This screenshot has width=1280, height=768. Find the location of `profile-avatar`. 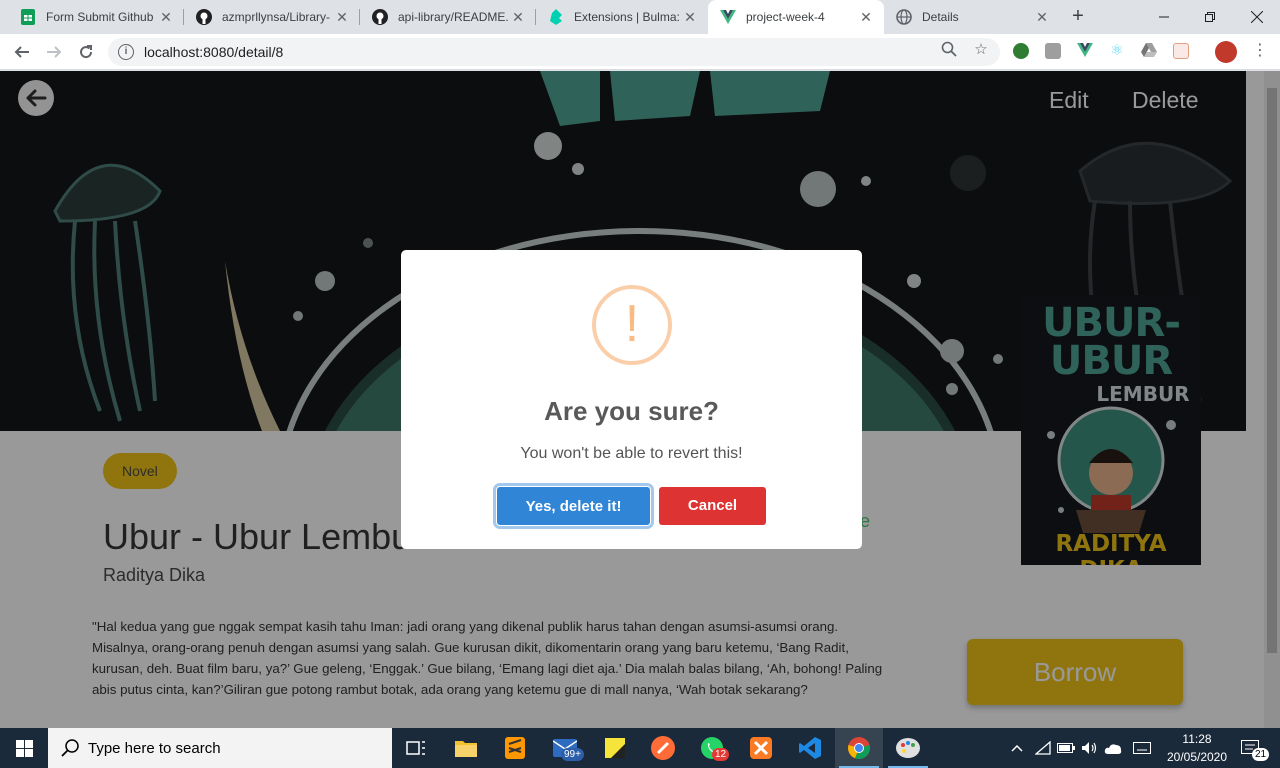

profile-avatar is located at coordinates (1226, 52).